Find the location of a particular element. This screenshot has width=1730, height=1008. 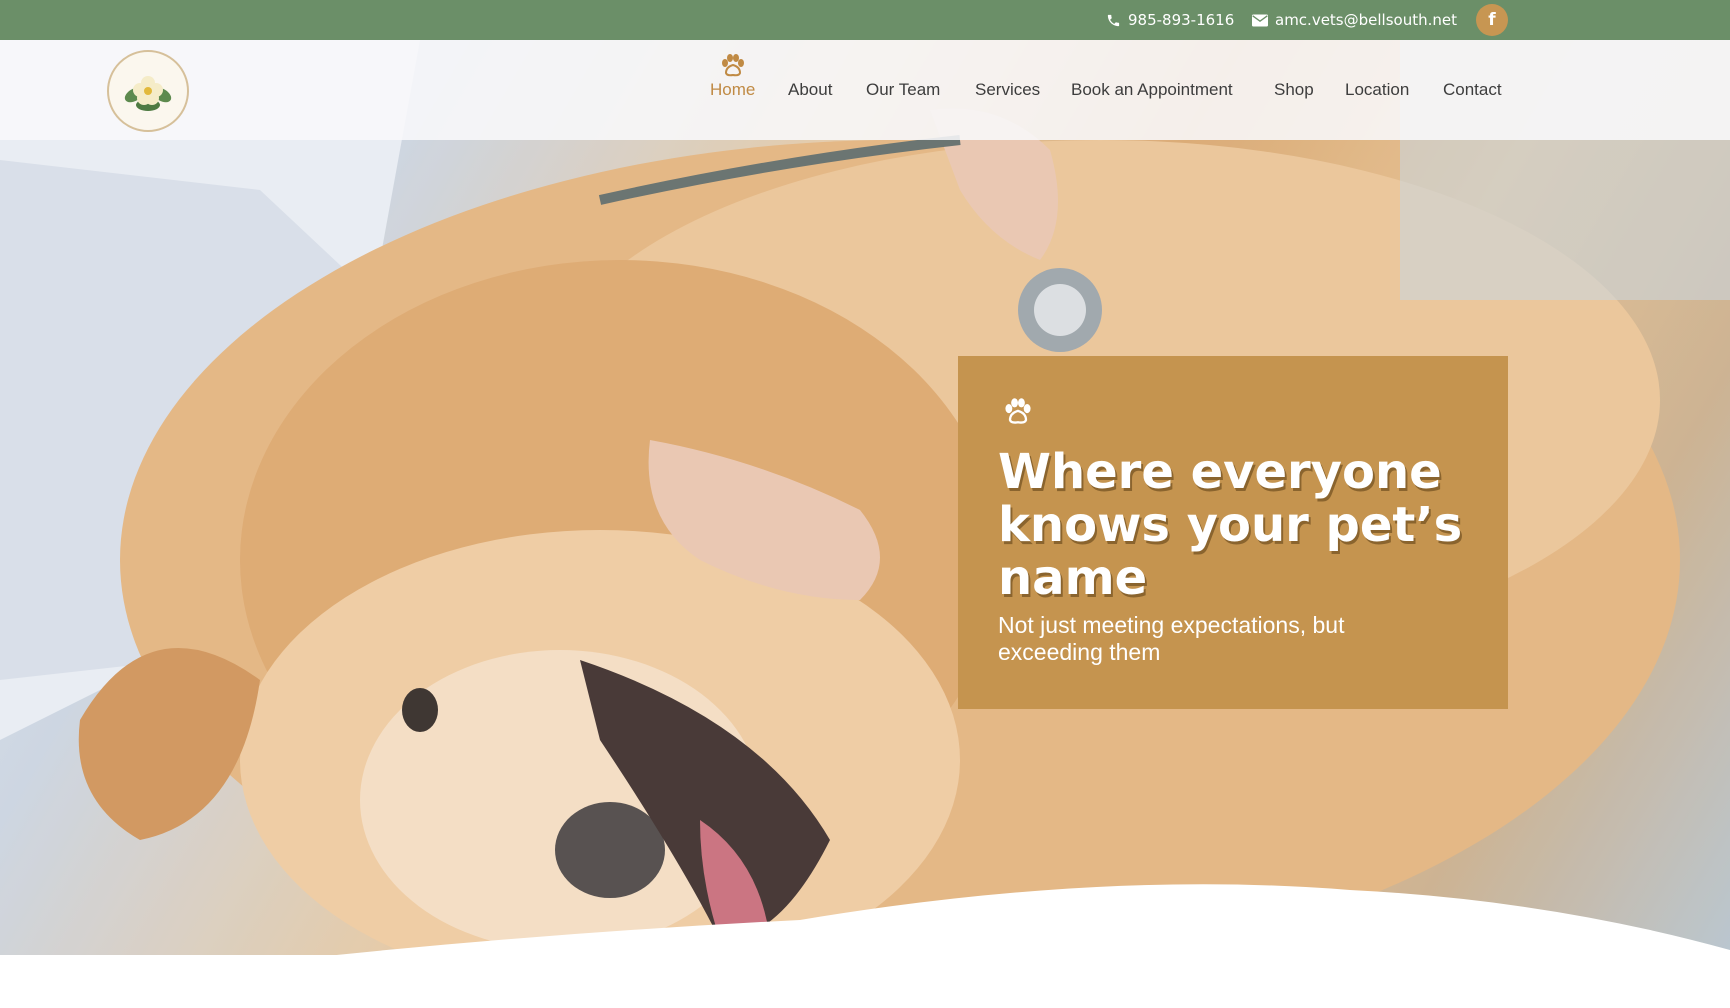

section-wave-divider is located at coordinates (865, 946).